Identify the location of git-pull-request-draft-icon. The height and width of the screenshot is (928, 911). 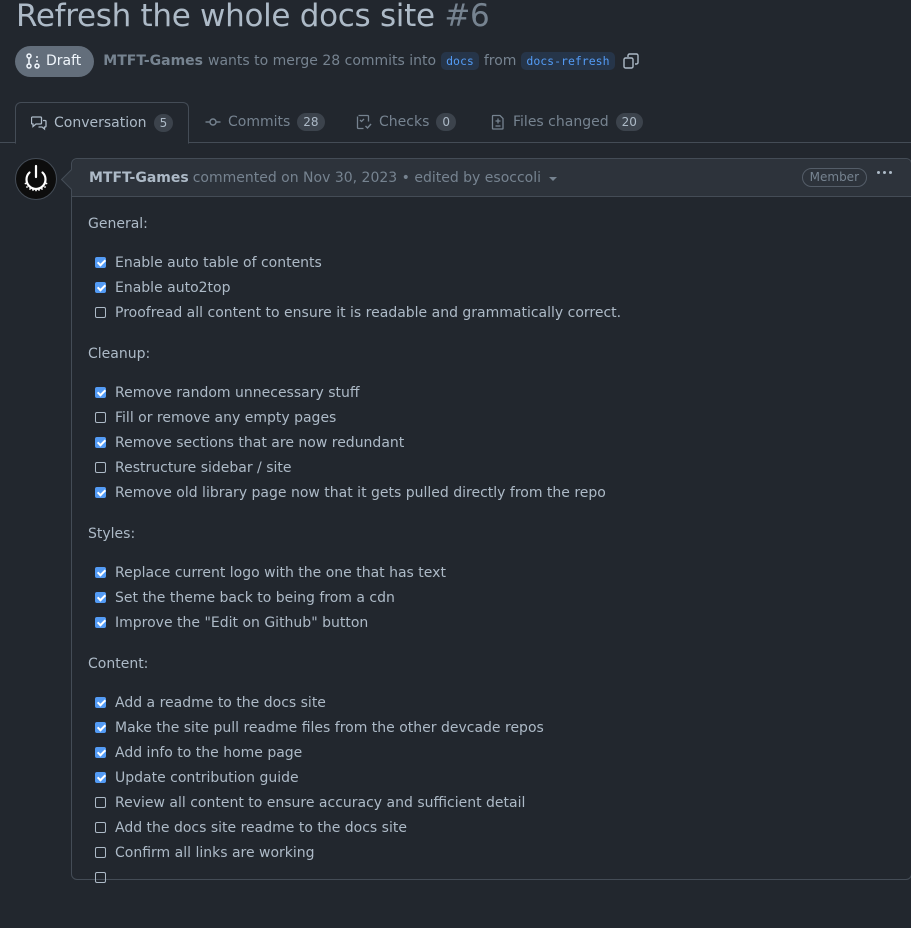
(33, 61).